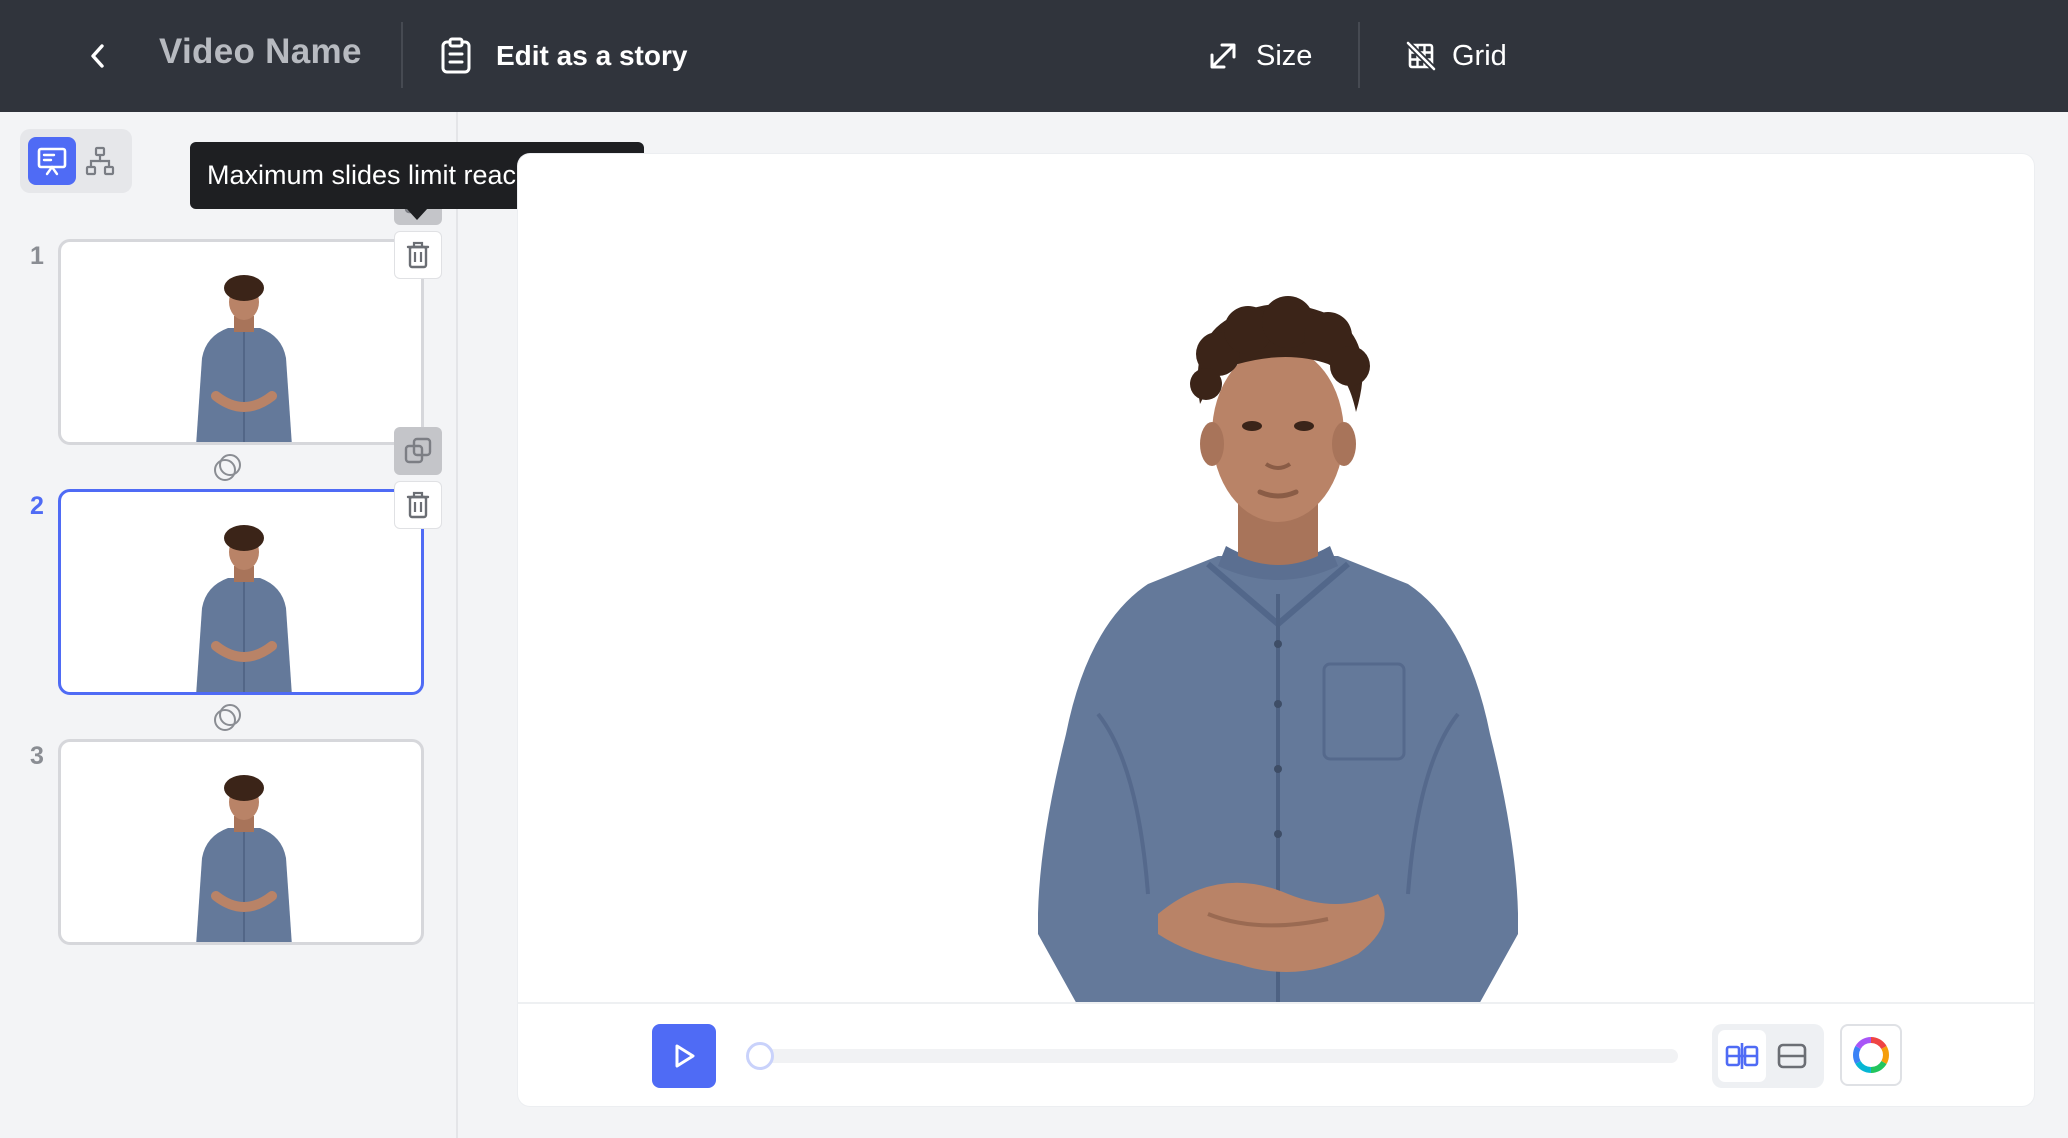 This screenshot has height=1138, width=2068. Describe the element at coordinates (1479, 55) in the screenshot. I see `grid-label: Grid` at that location.